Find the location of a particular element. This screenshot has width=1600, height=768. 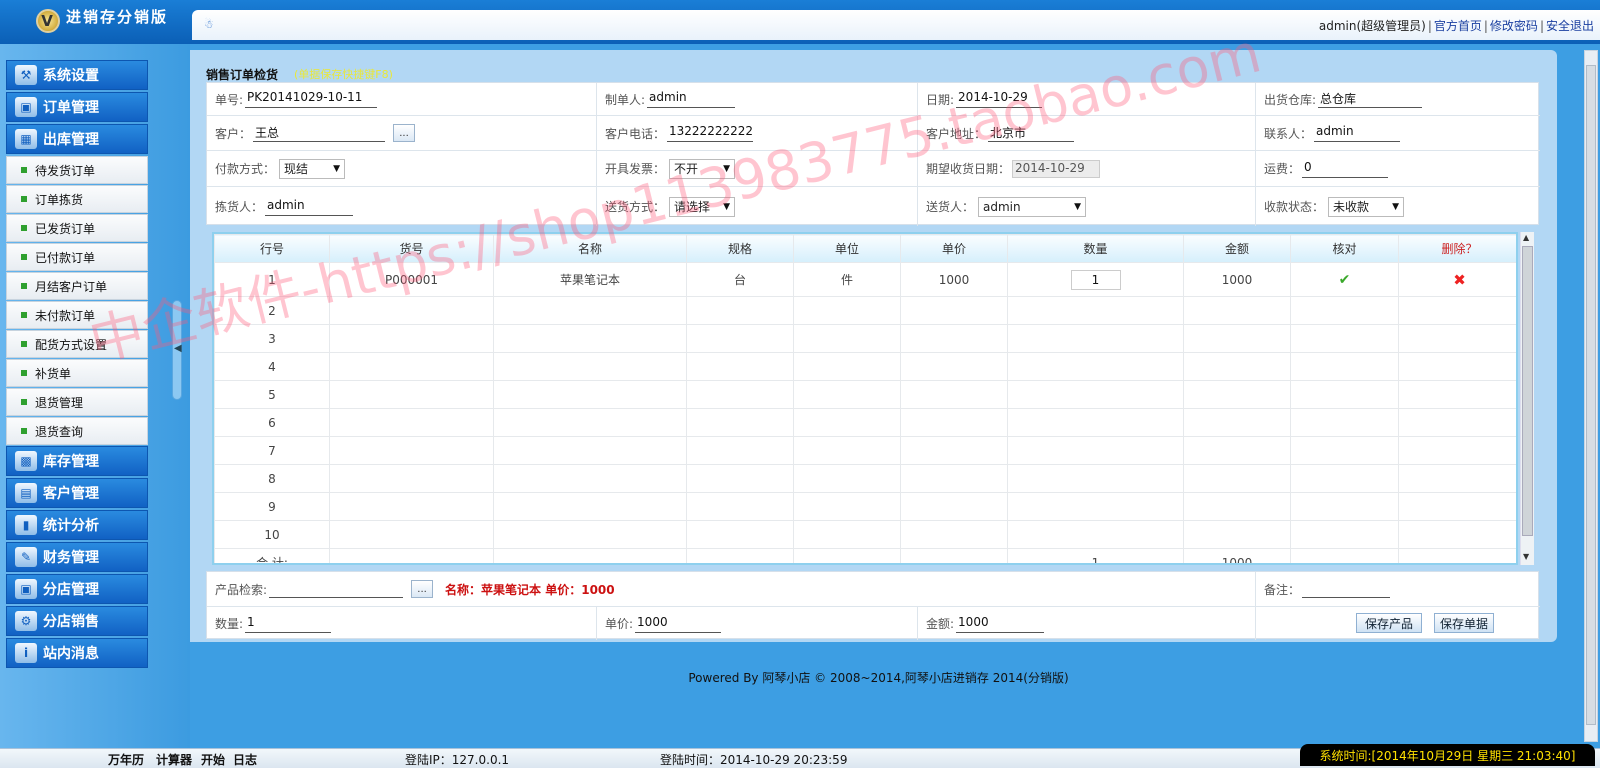

sidebar-cat-finance: ✎ 财务管理 is located at coordinates (77, 557).